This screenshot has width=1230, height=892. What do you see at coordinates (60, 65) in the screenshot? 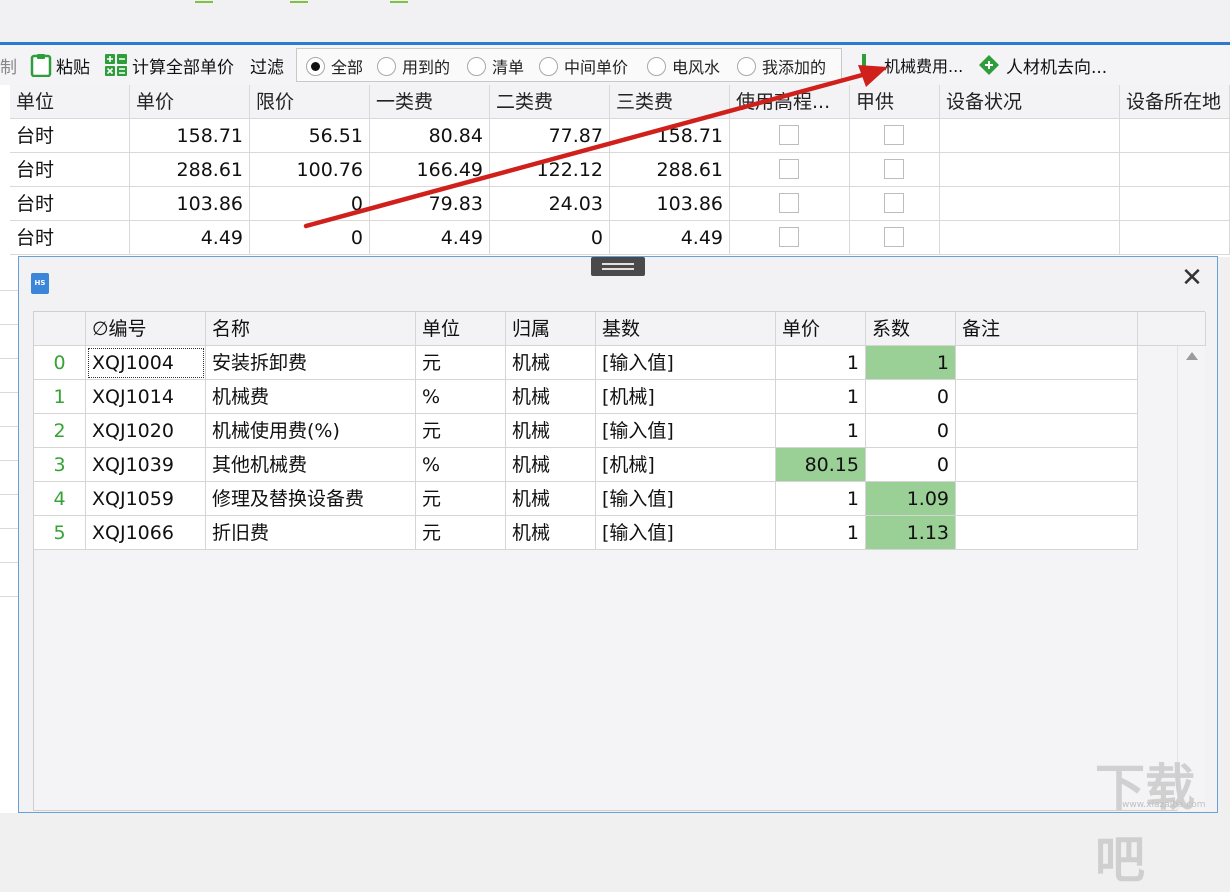
I see `paste-button: 粘贴` at bounding box center [60, 65].